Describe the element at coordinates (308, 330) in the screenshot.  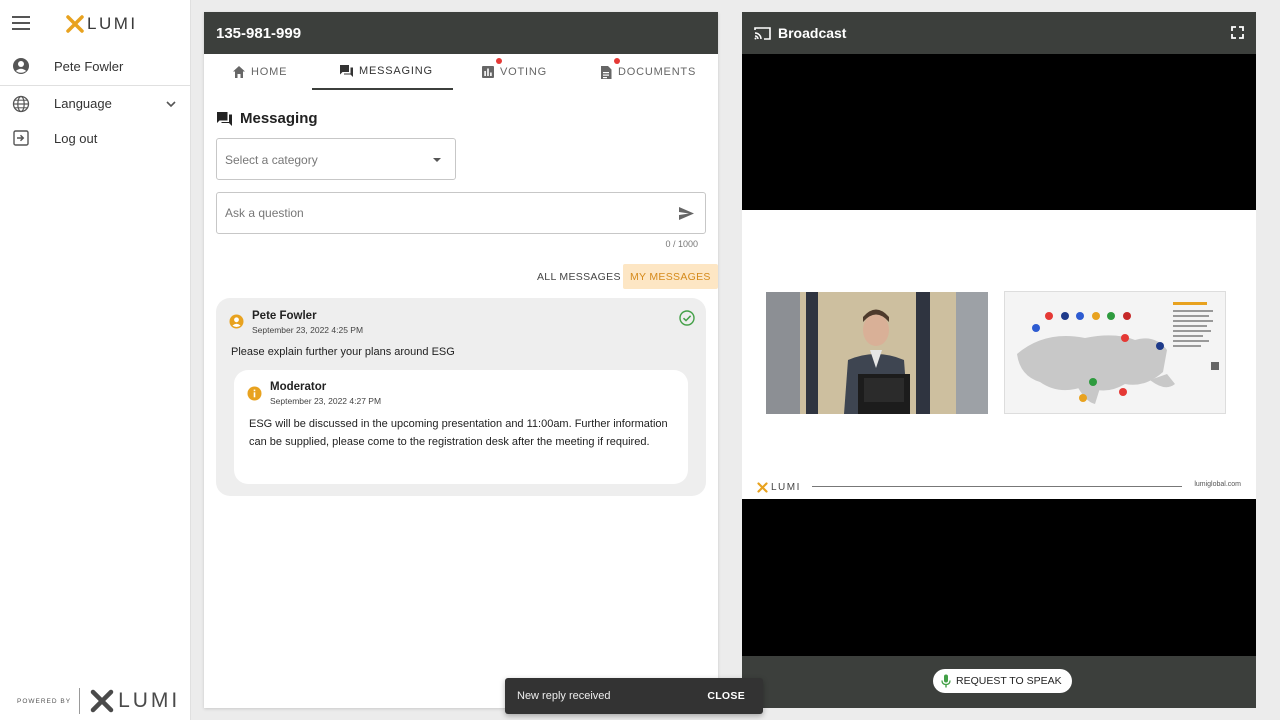
I see `message-date: September 23, 2022 4:25 PM` at that location.